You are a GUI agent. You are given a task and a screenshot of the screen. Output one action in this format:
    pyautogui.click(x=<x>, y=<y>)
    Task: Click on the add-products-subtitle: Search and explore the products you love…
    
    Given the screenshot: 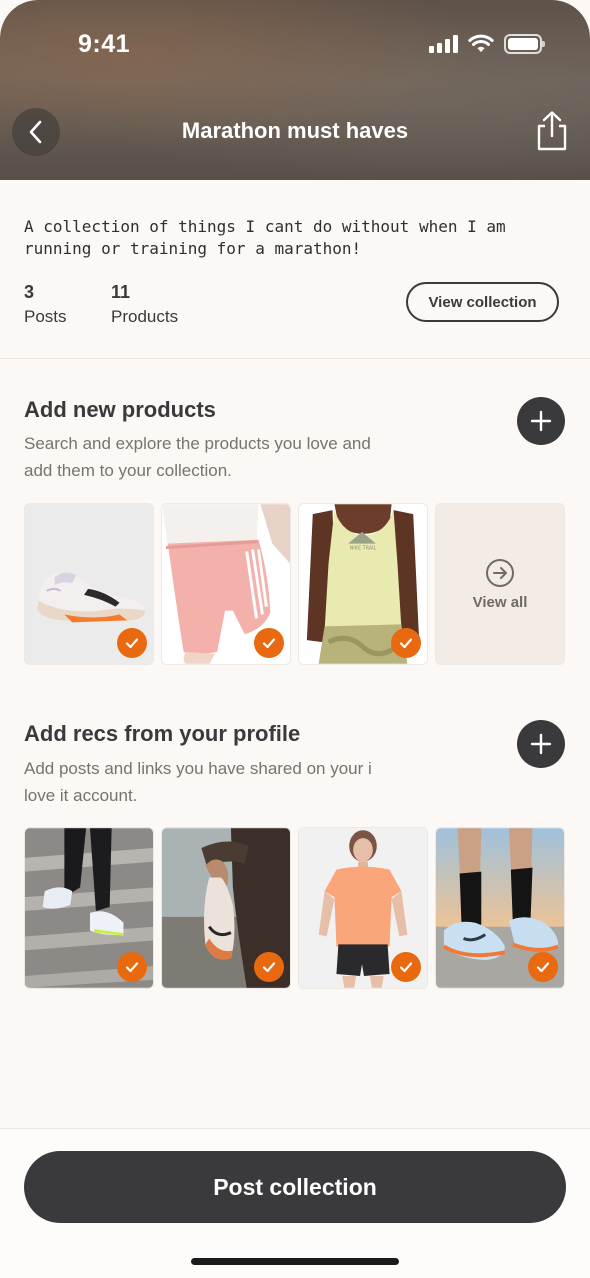 What is the action you would take?
    pyautogui.click(x=197, y=457)
    